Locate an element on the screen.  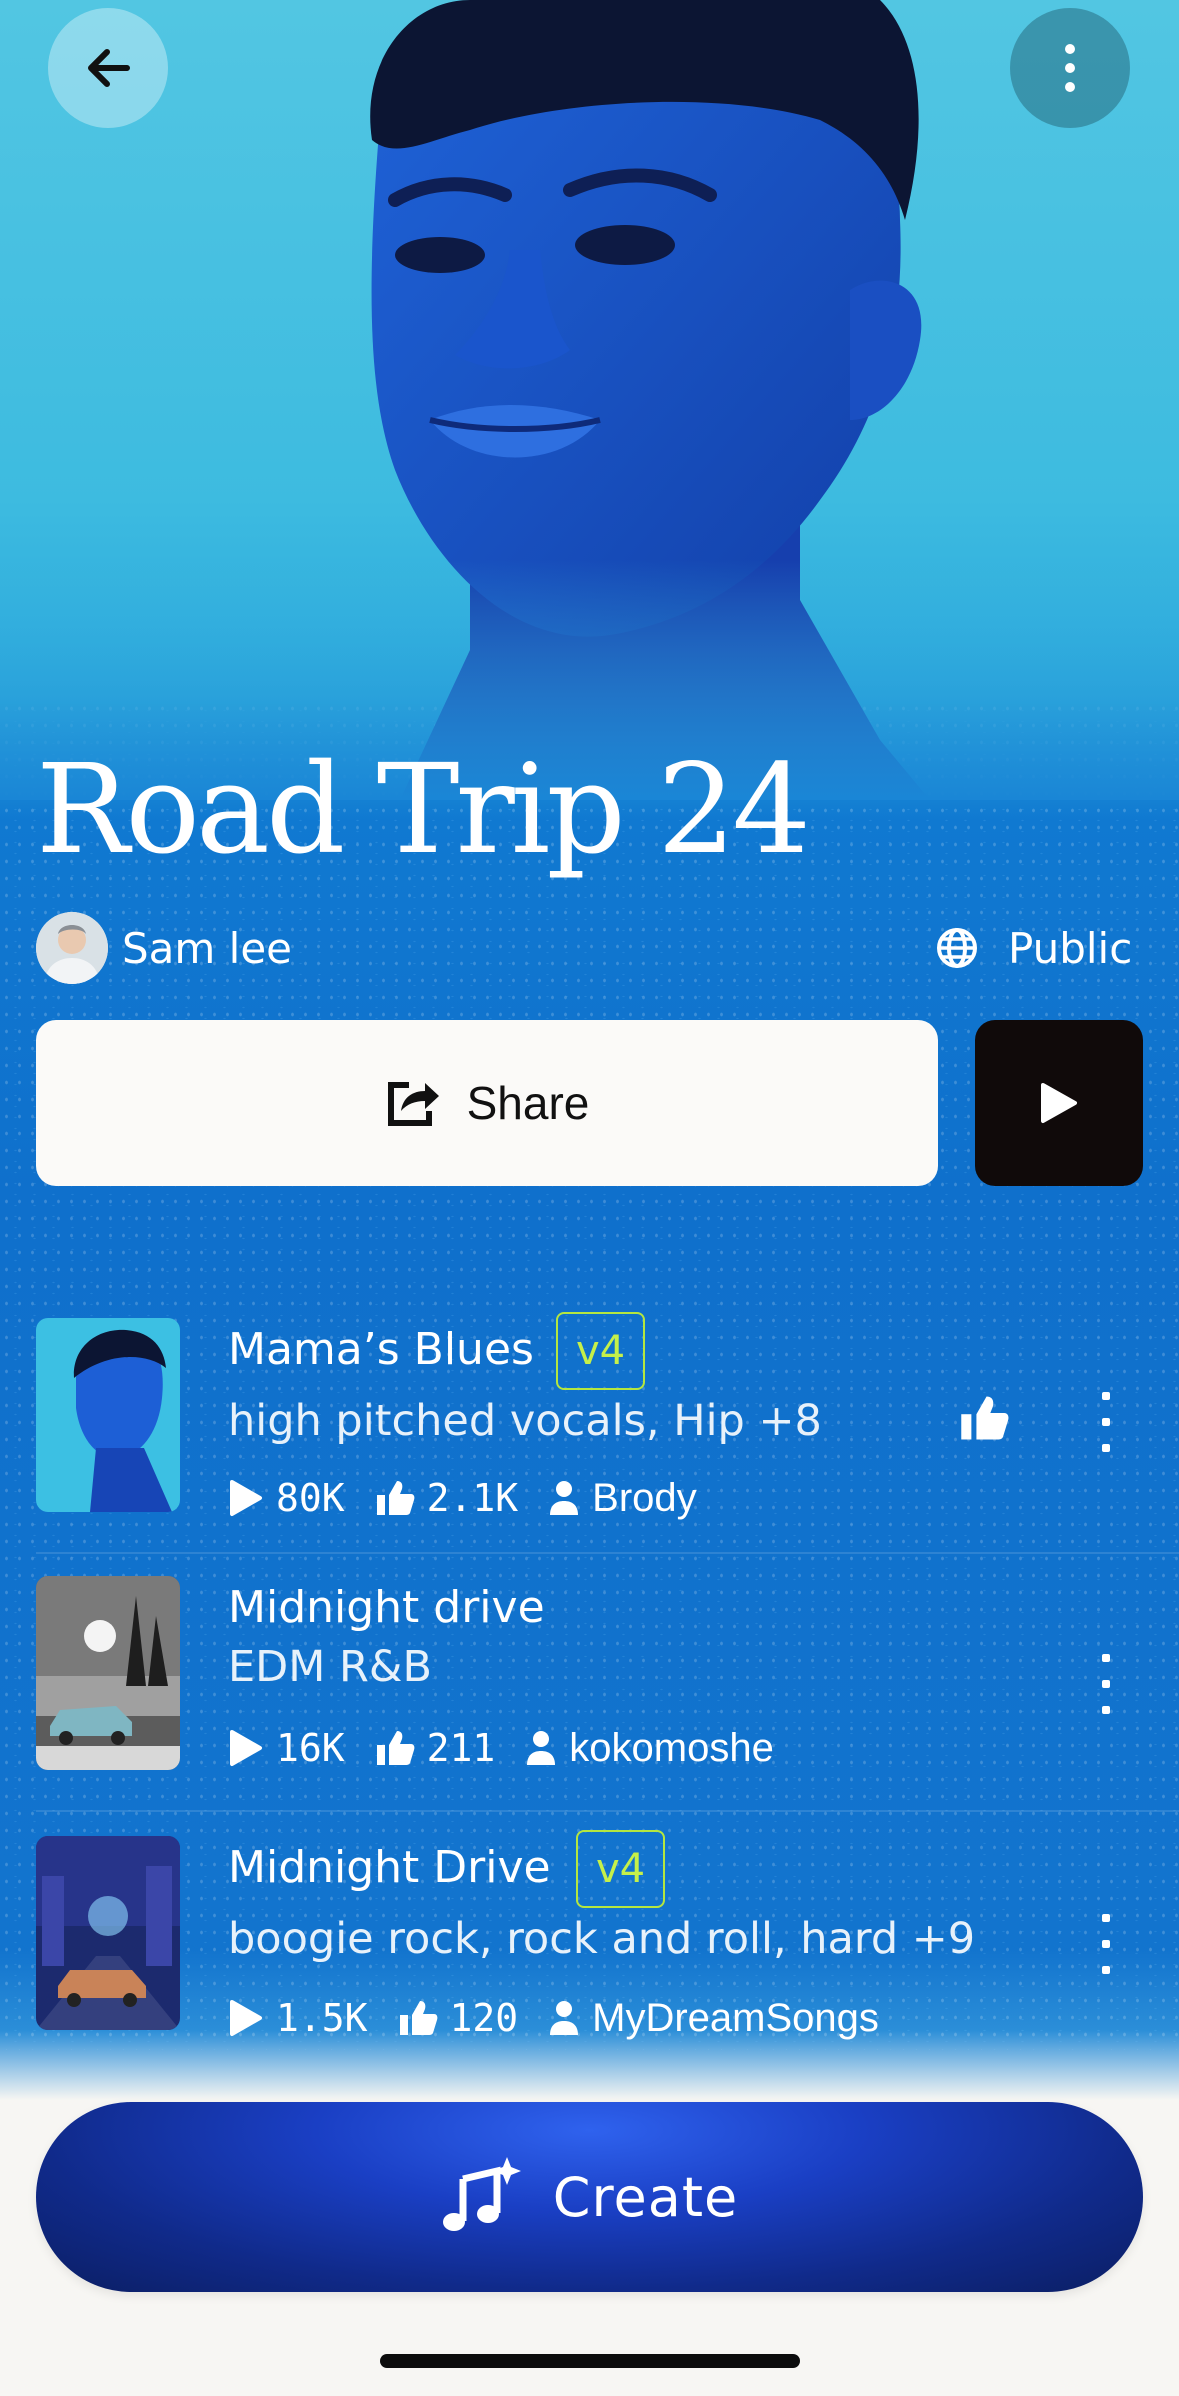
share-label: Share is located at coordinates (528, 1103).